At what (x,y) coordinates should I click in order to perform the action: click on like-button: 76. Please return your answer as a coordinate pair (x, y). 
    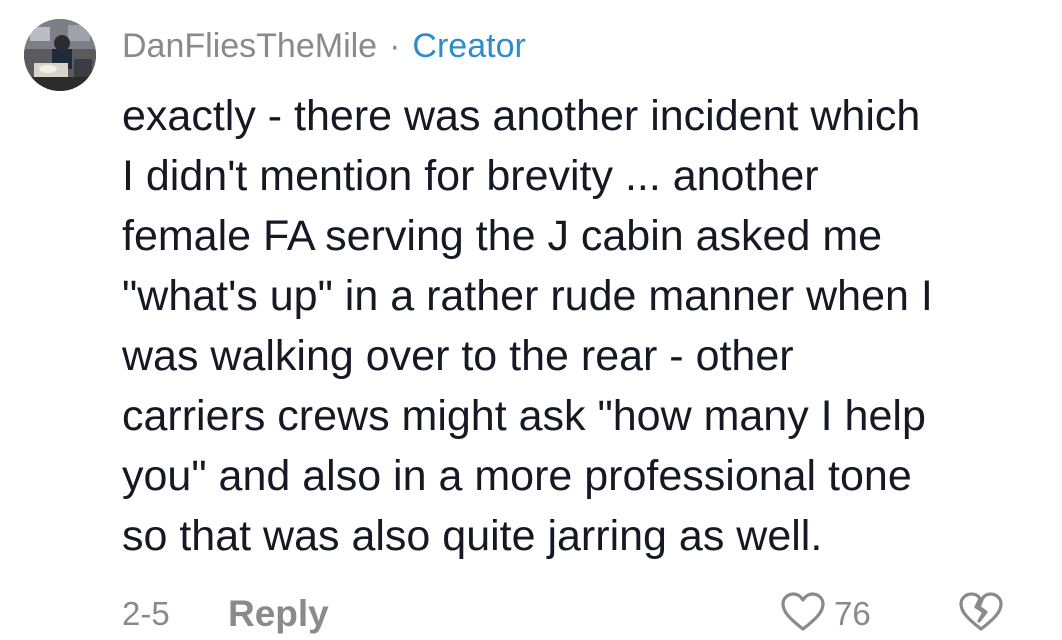
    Looking at the image, I should click on (825, 614).